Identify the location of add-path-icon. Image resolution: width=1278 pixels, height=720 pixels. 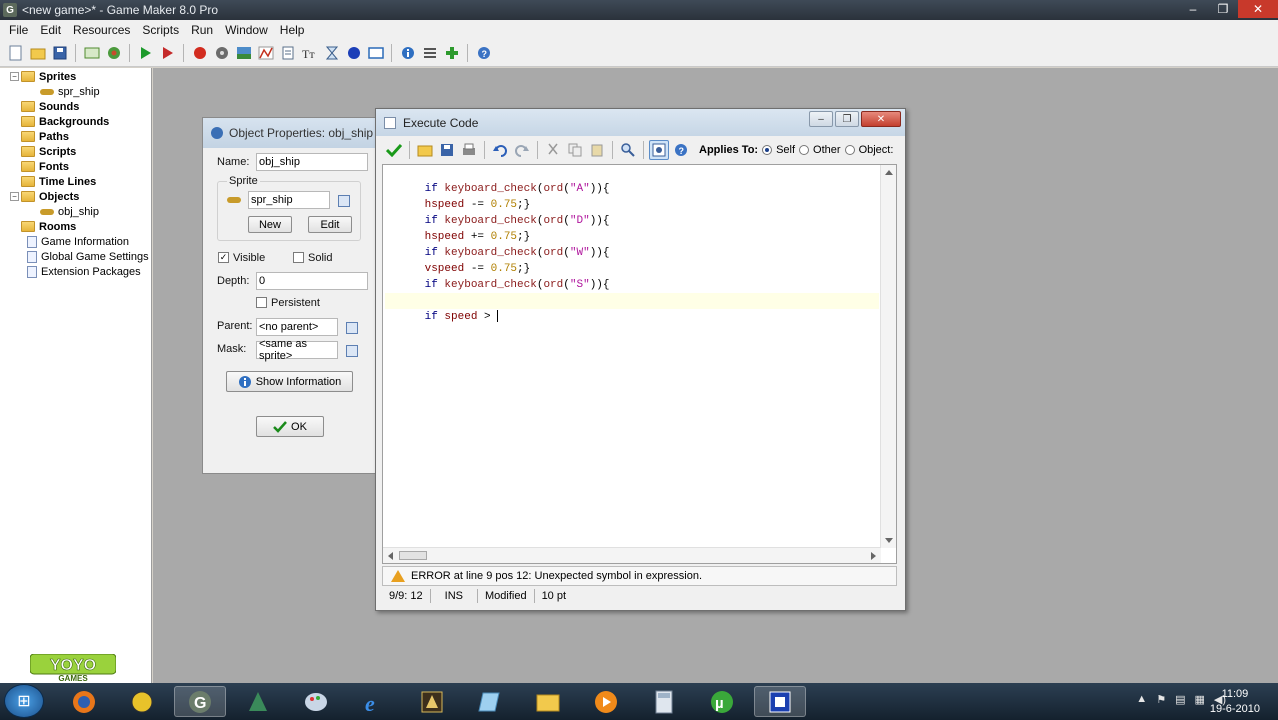
(265, 52).